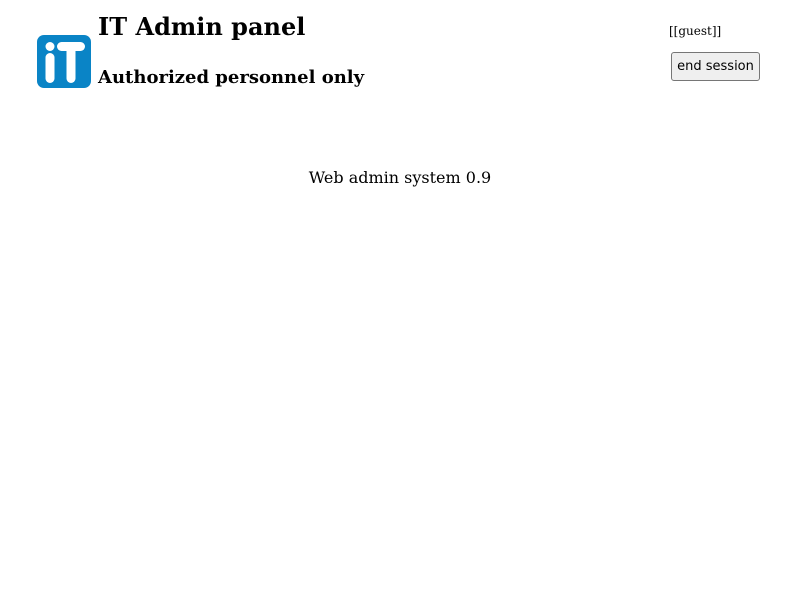 The height and width of the screenshot is (600, 800). I want to click on system-version-text: Web admin system 0.9, so click(400, 177).